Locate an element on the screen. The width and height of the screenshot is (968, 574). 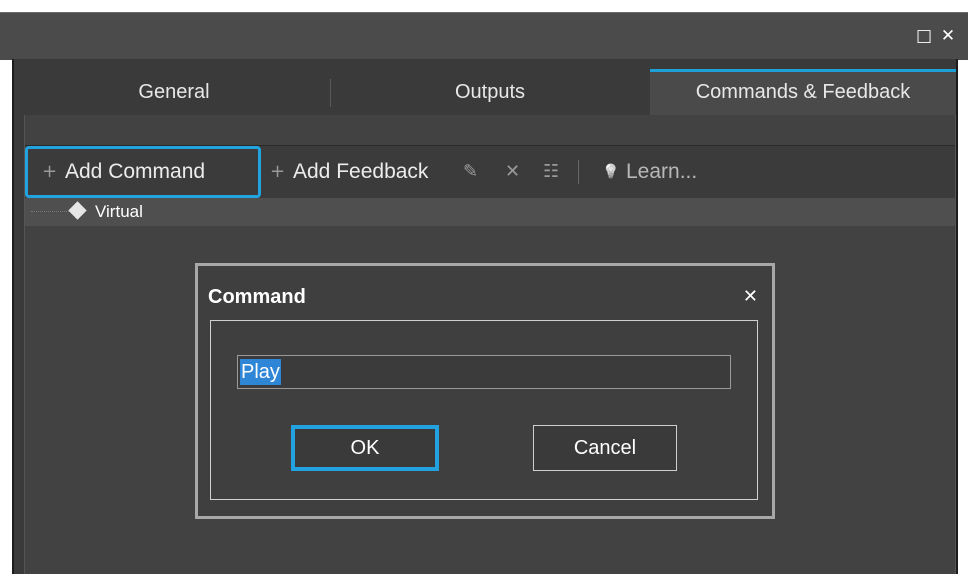
tree-item-label: Virtual is located at coordinates (119, 211).